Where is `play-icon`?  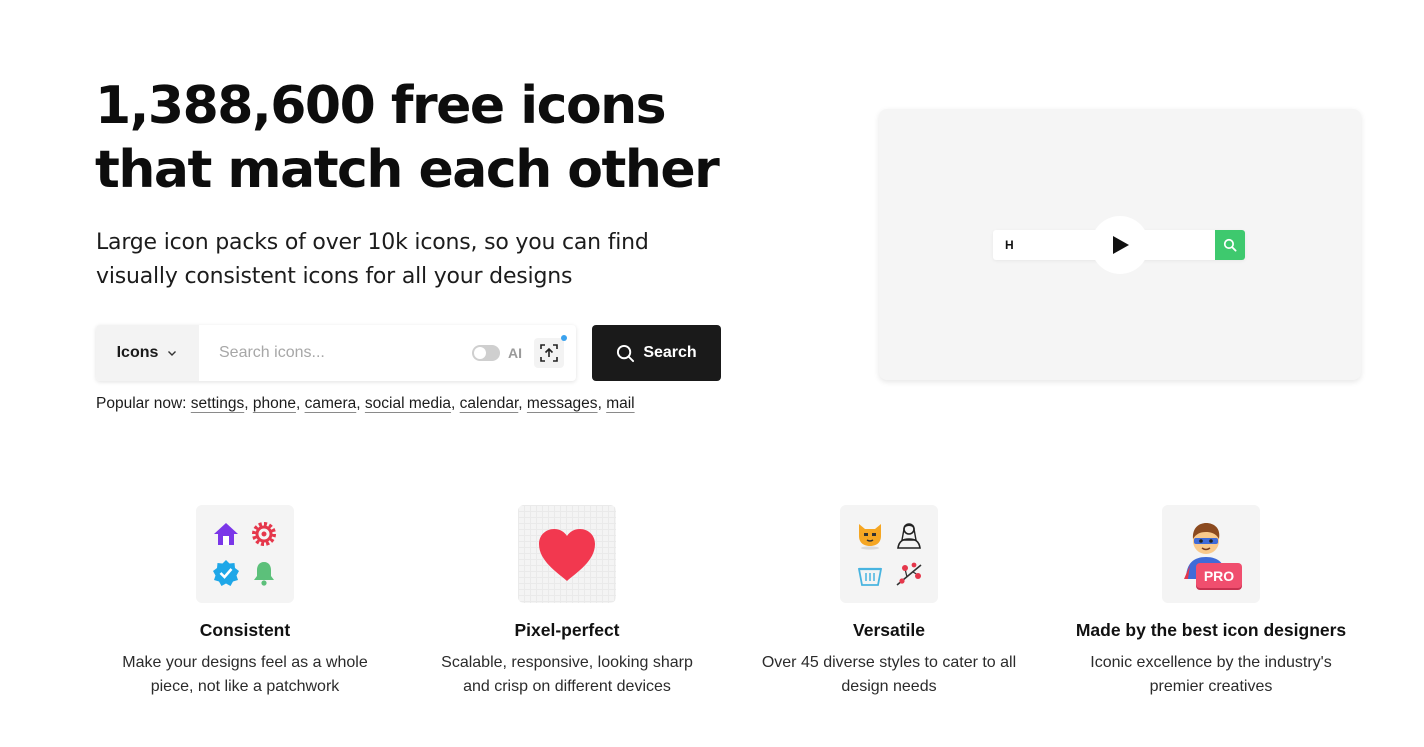
play-icon is located at coordinates (1121, 245).